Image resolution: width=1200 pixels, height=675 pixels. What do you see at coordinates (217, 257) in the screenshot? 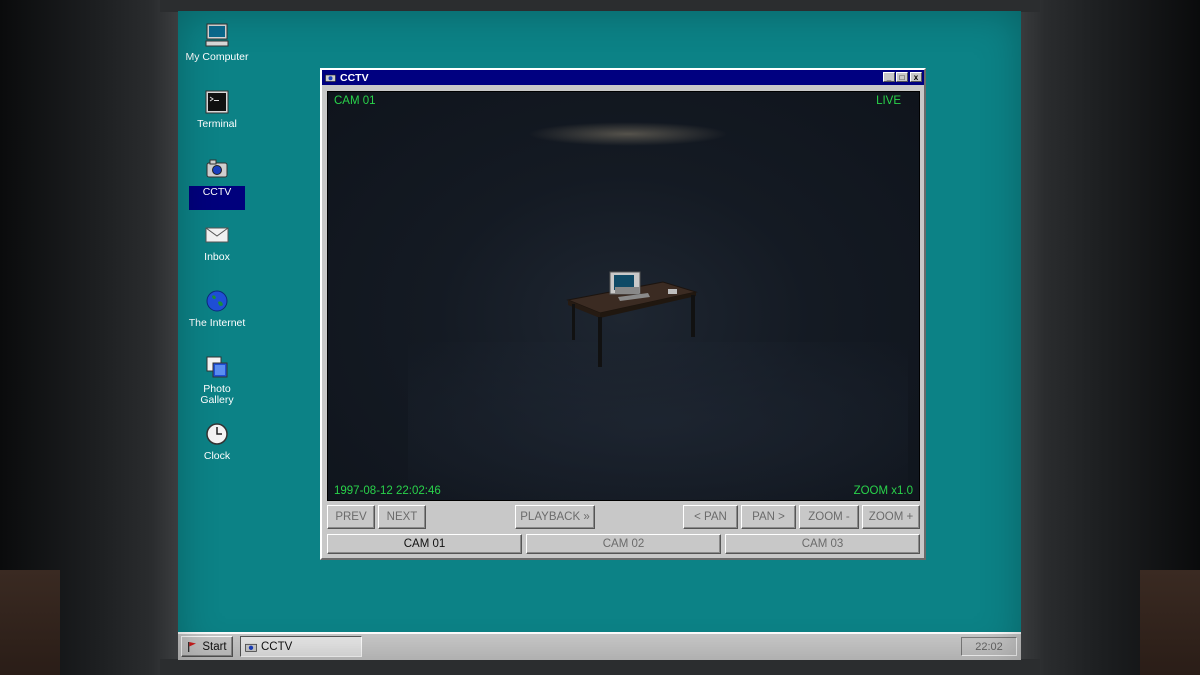
I see `desktop-icon-label: Inbox` at bounding box center [217, 257].